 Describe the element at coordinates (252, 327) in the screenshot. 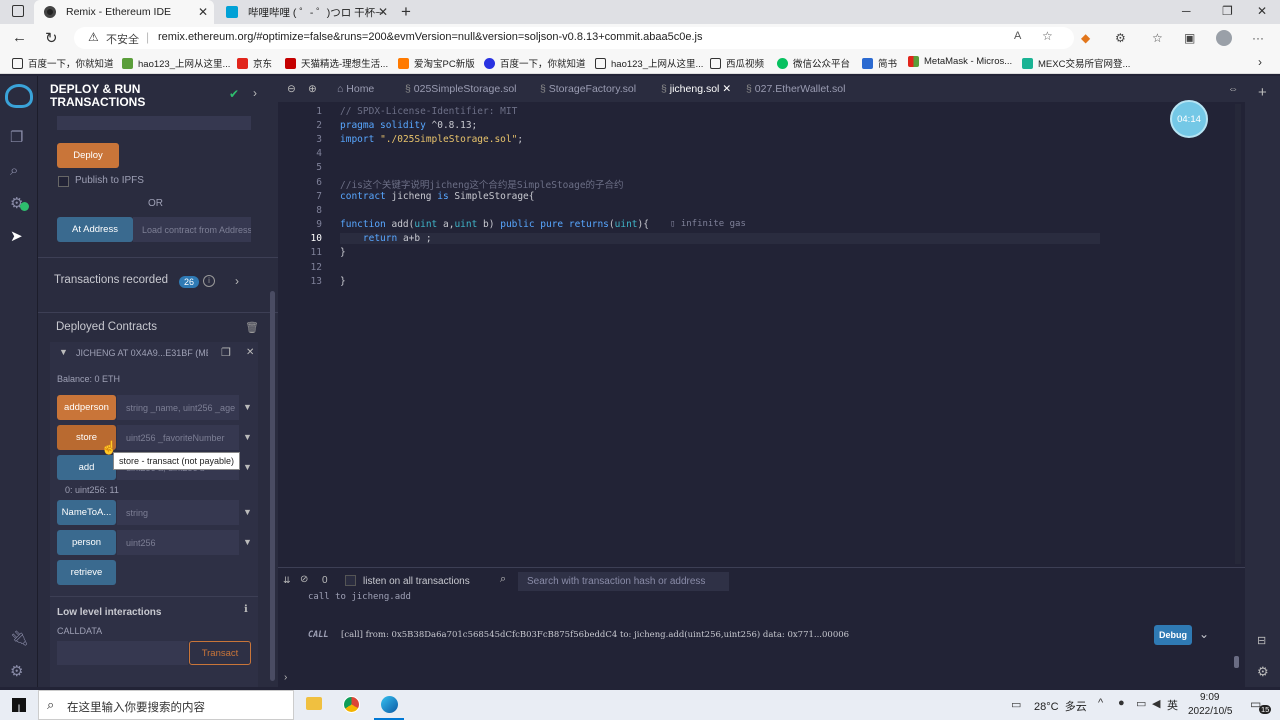

I see `trash-icon: 🗑︎` at that location.